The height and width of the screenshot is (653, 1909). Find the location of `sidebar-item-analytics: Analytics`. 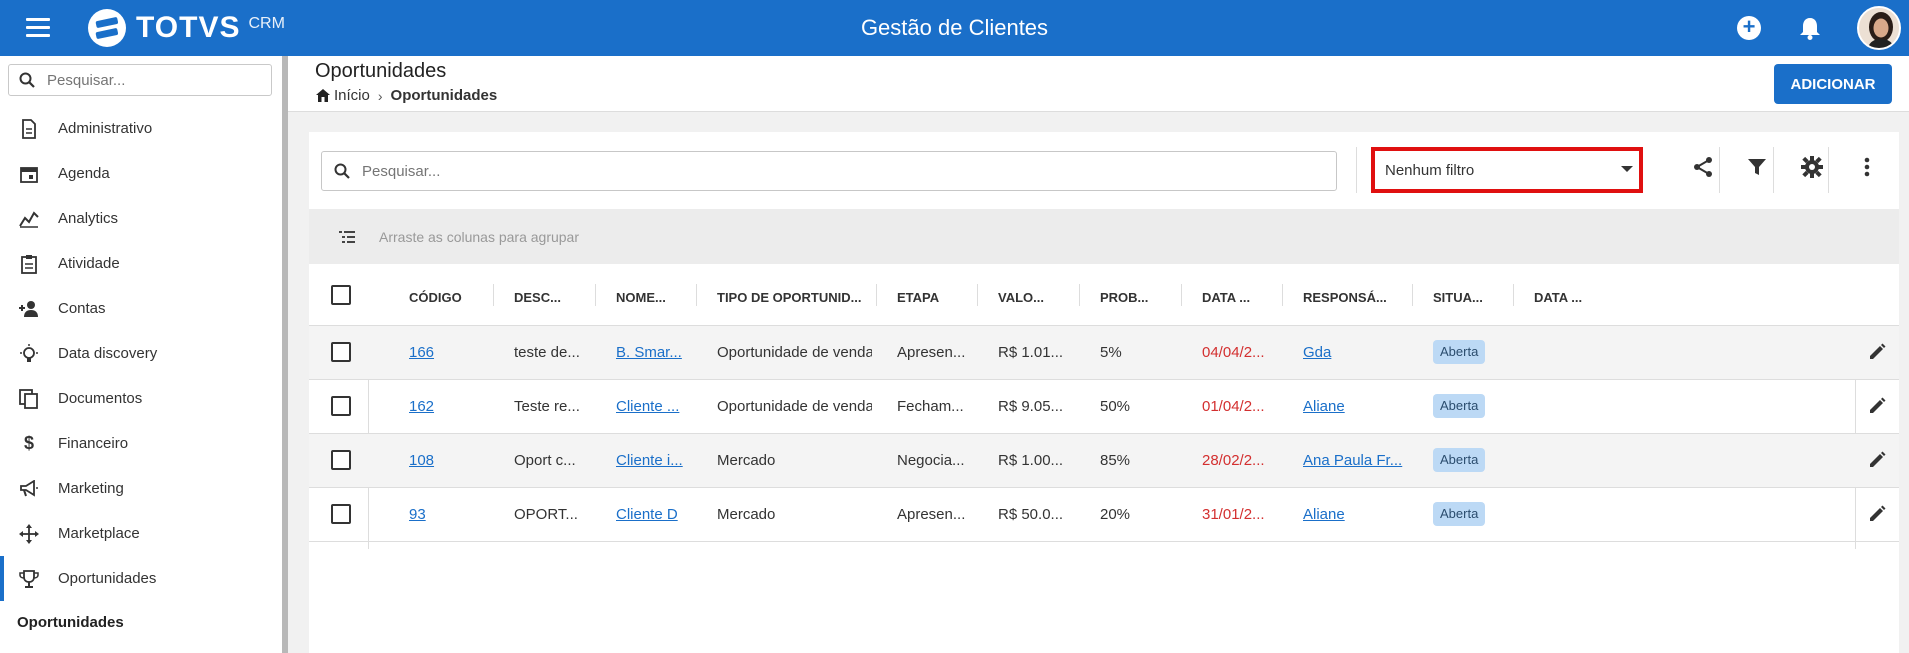

sidebar-item-analytics: Analytics is located at coordinates (141, 218).